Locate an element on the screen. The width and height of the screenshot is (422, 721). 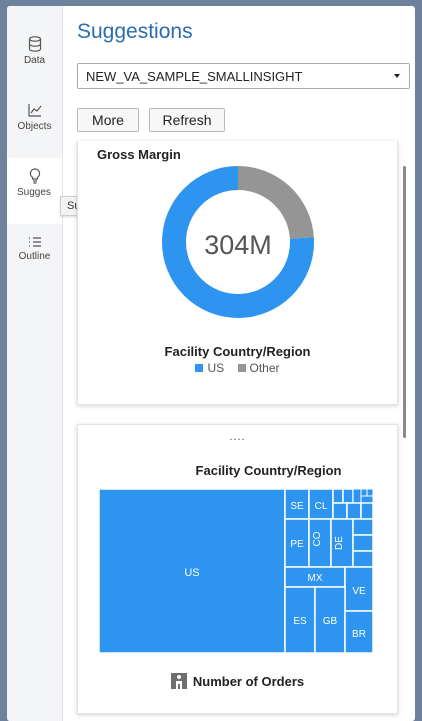
rail-item-data: Data is located at coordinates (34, 51).